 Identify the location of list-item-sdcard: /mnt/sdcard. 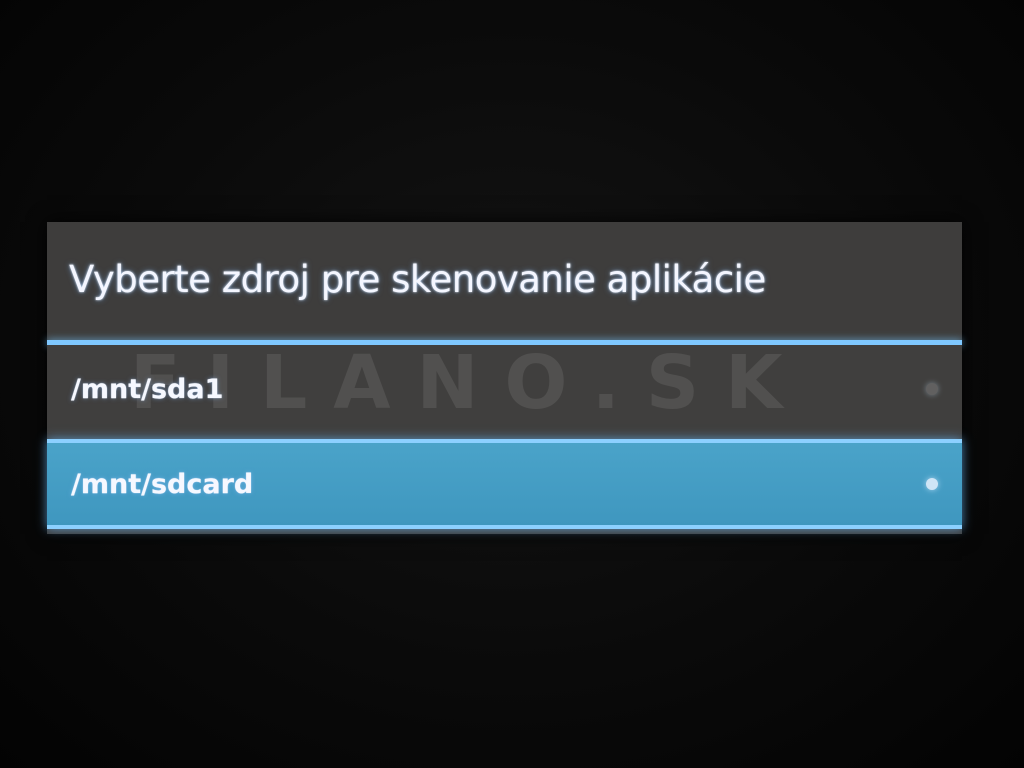
(504, 484).